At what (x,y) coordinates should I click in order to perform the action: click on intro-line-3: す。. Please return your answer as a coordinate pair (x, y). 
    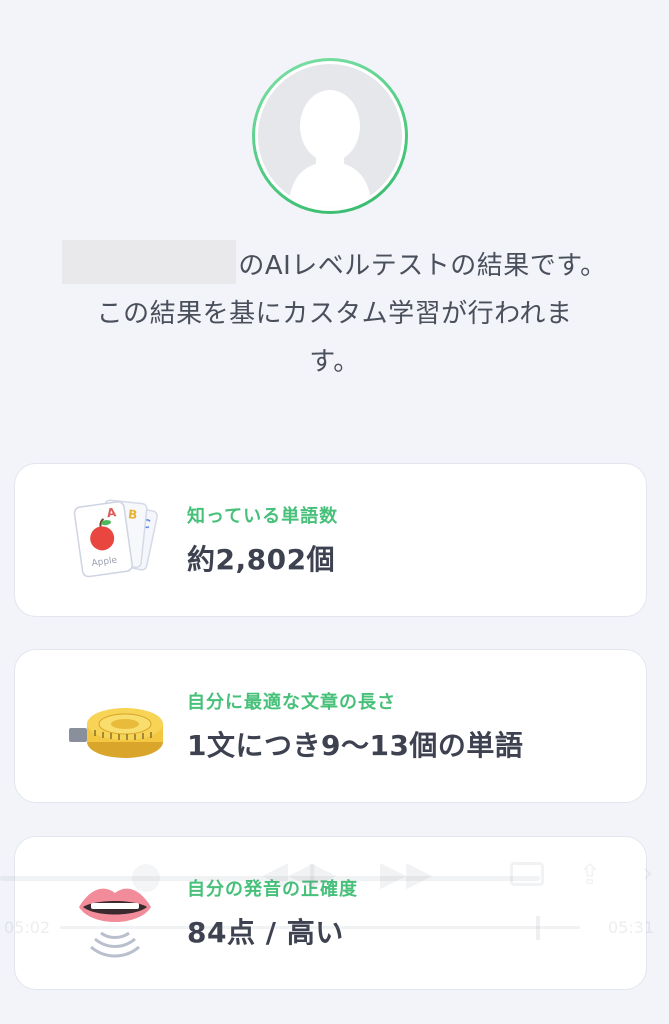
    Looking at the image, I should click on (334, 362).